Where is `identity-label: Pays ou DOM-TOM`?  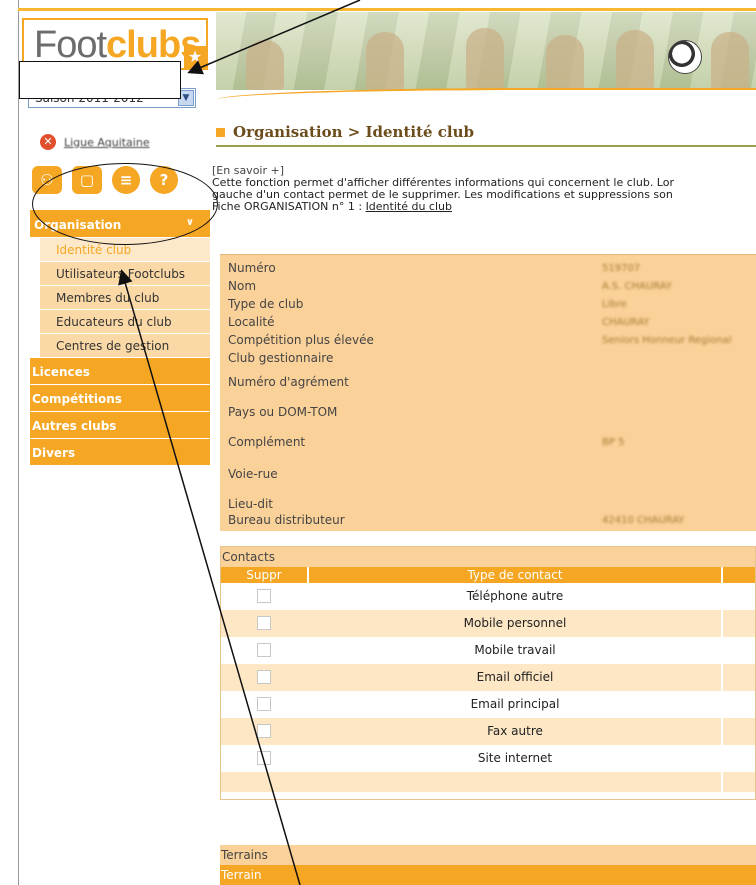
identity-label: Pays ou DOM-TOM is located at coordinates (283, 412).